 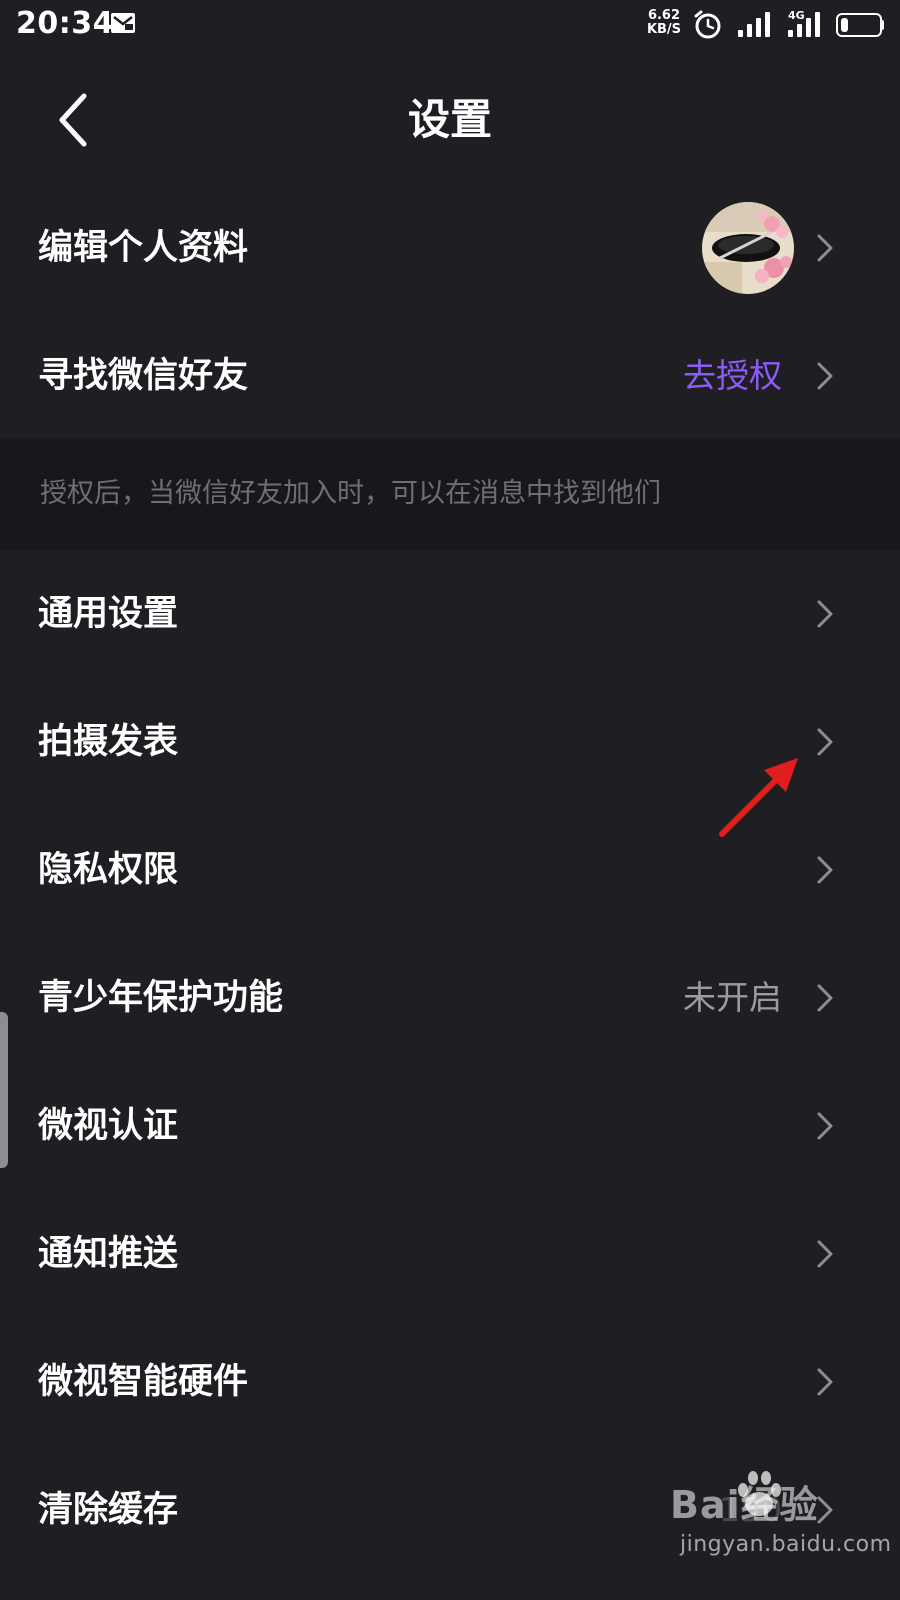 What do you see at coordinates (350, 493) in the screenshot?
I see `wechat-hint-text: 授权后，当微信好友加入时，可以在消息中找到他们` at bounding box center [350, 493].